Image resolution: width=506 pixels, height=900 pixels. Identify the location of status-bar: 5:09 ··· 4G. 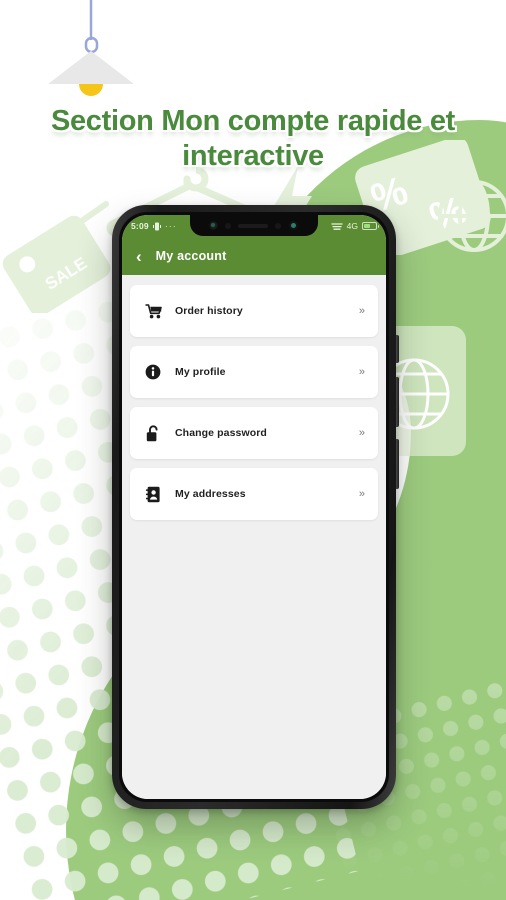
(254, 226).